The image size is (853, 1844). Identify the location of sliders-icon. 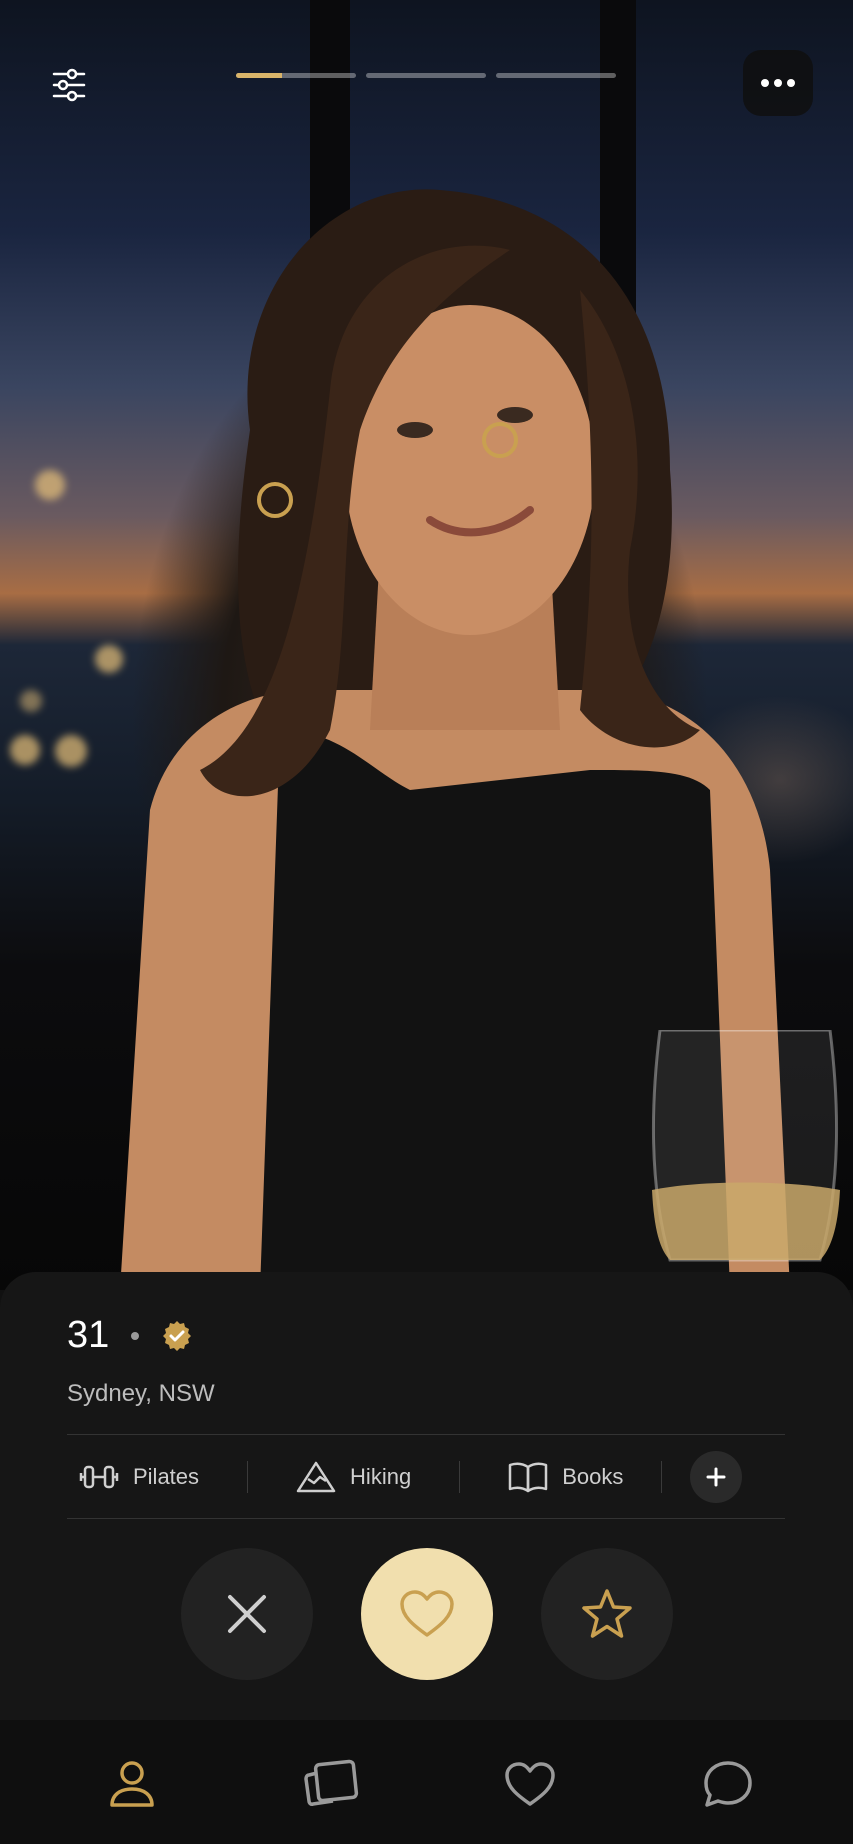
(69, 85).